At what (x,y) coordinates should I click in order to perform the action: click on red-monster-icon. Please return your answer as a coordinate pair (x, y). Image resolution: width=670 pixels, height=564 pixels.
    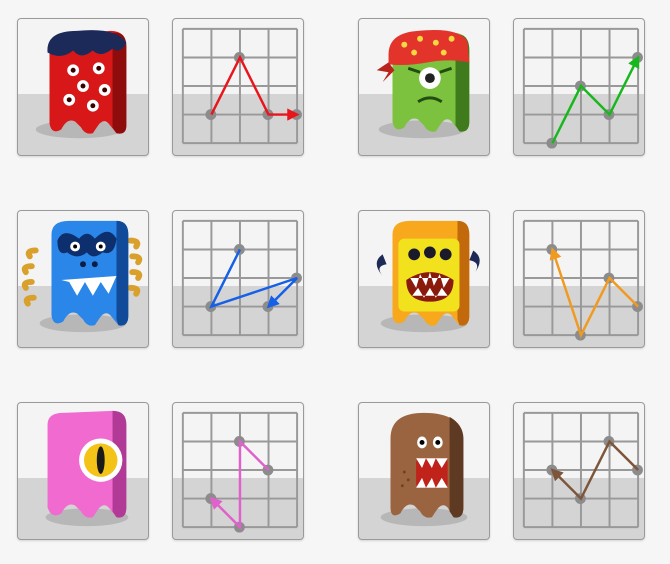
    Looking at the image, I should click on (81, 84).